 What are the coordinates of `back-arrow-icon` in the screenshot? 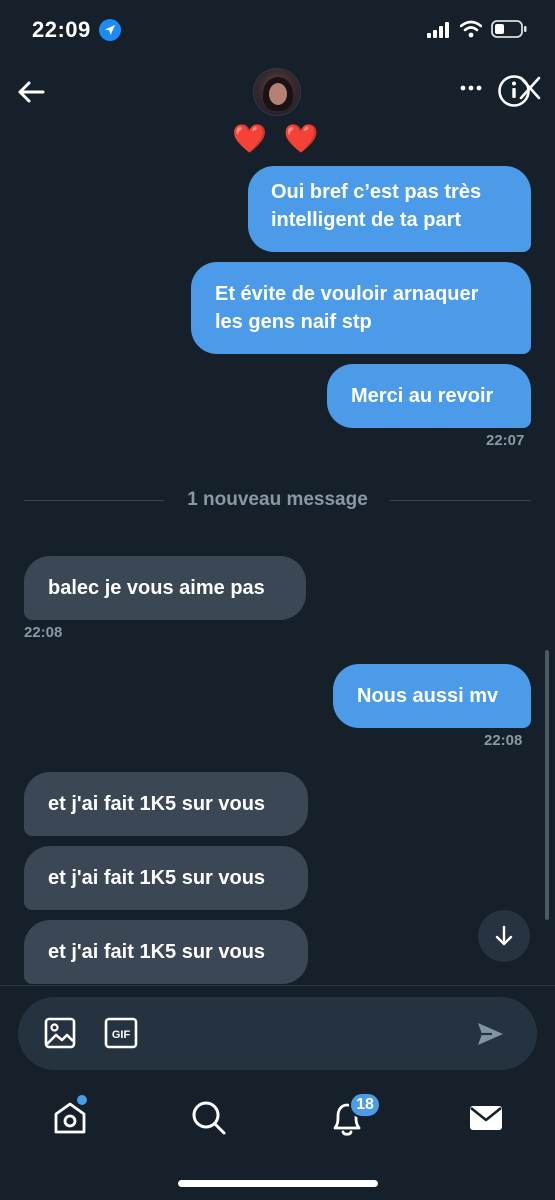 It's located at (31, 92).